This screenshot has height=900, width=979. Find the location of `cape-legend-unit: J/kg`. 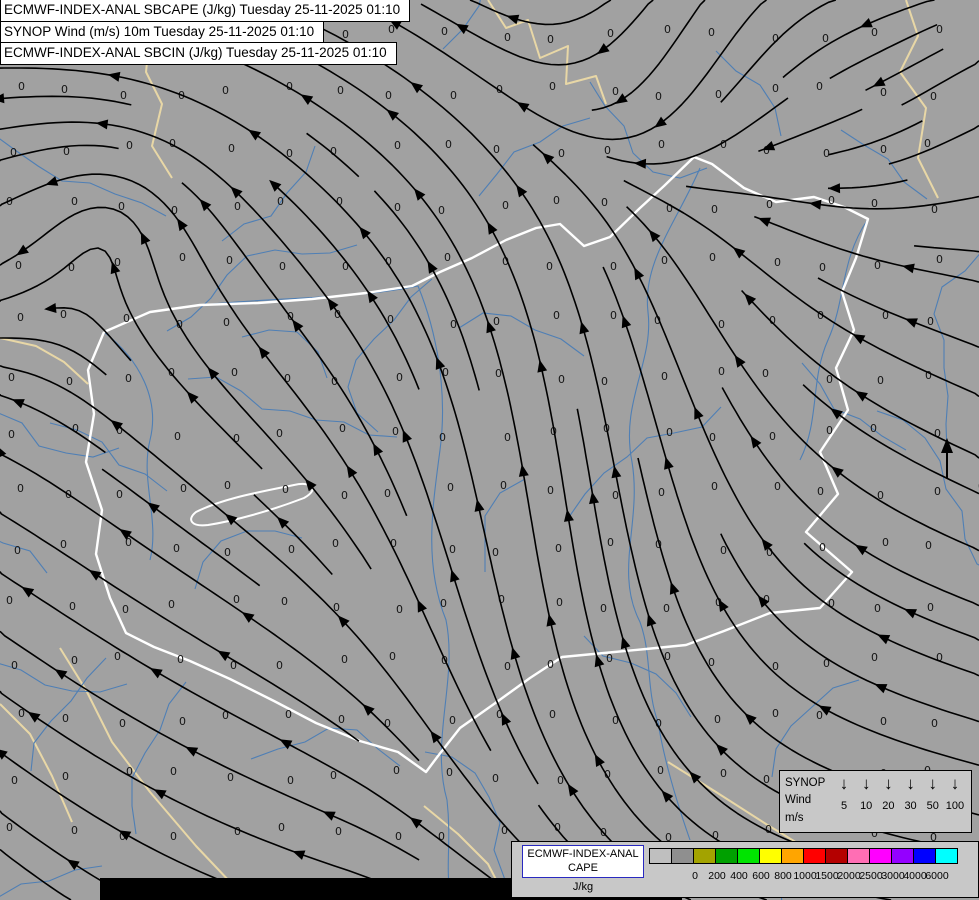

cape-legend-unit: J/kg is located at coordinates (583, 886).